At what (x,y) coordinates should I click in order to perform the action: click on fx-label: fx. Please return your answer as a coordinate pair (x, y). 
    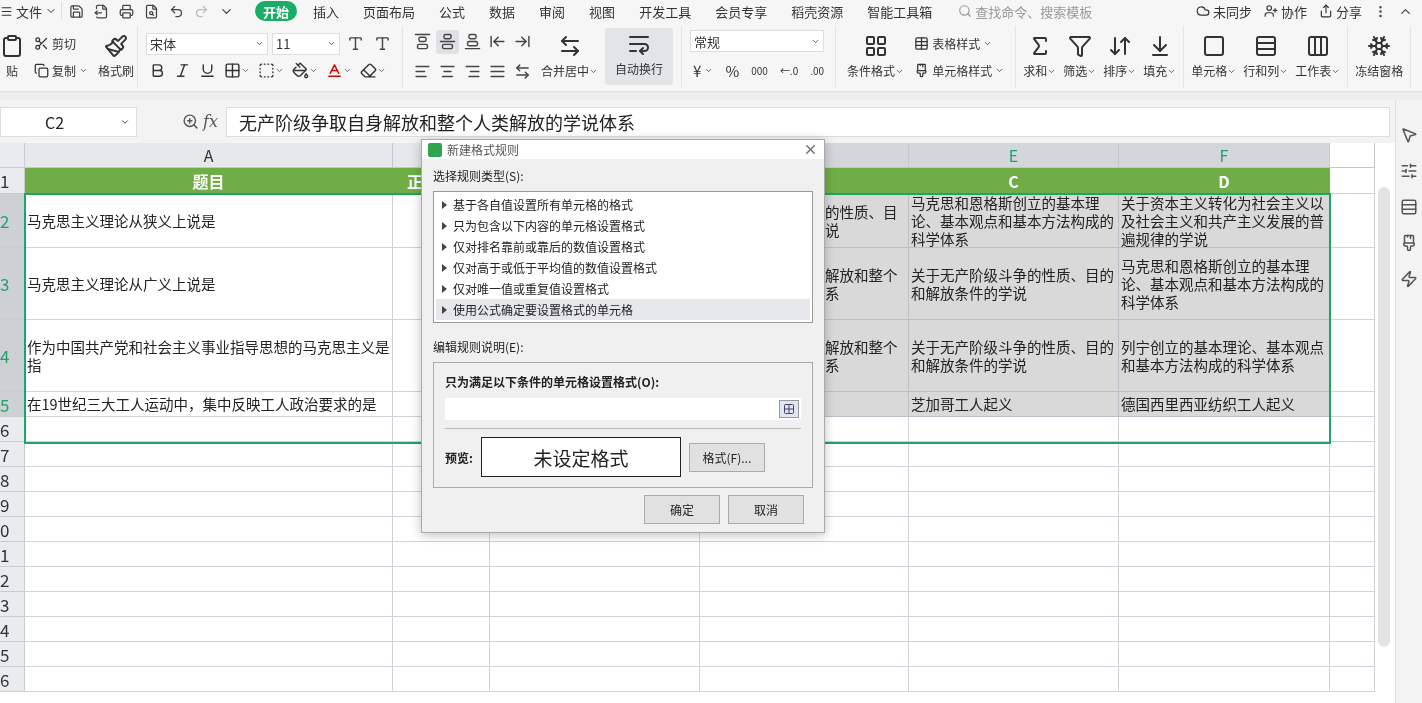
    Looking at the image, I should click on (210, 121).